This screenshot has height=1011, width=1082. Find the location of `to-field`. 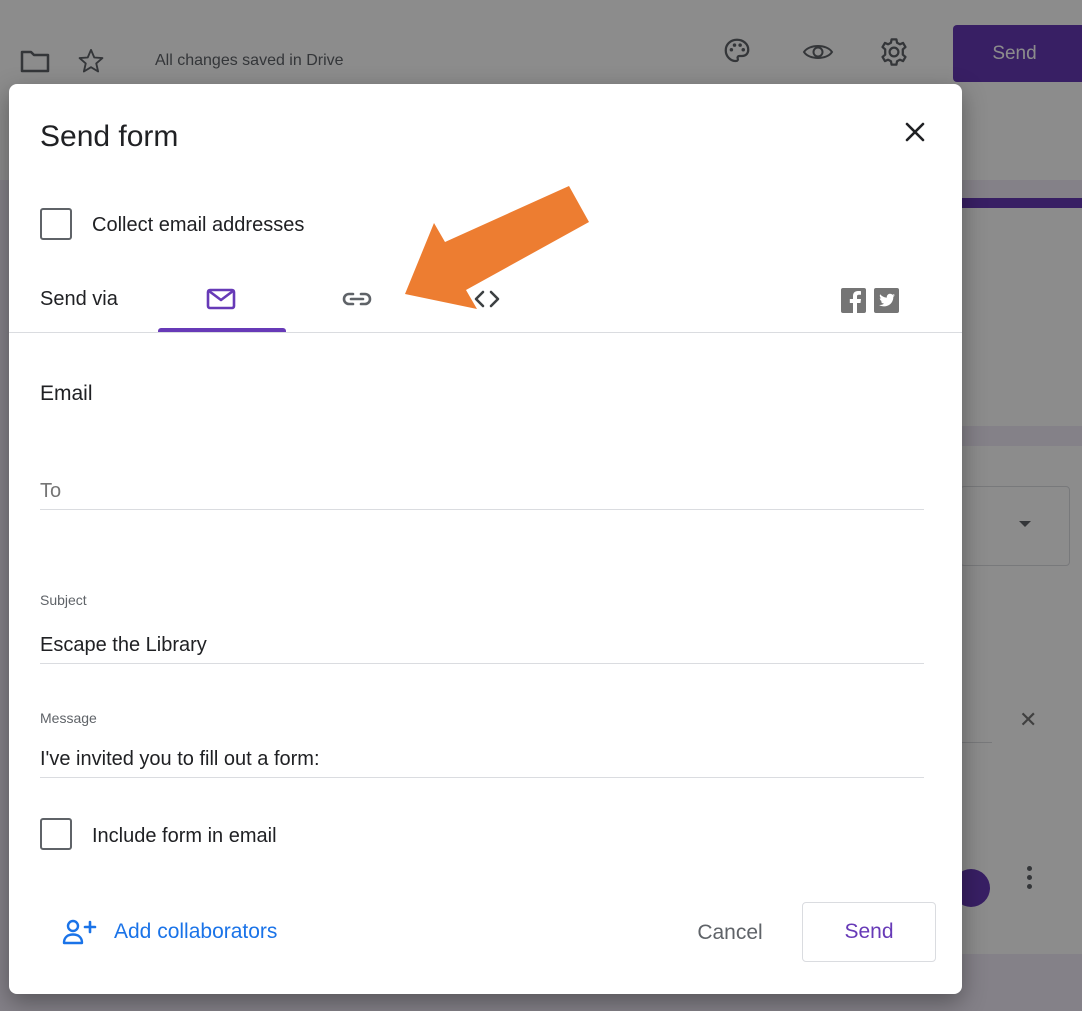

to-field is located at coordinates (482, 492).